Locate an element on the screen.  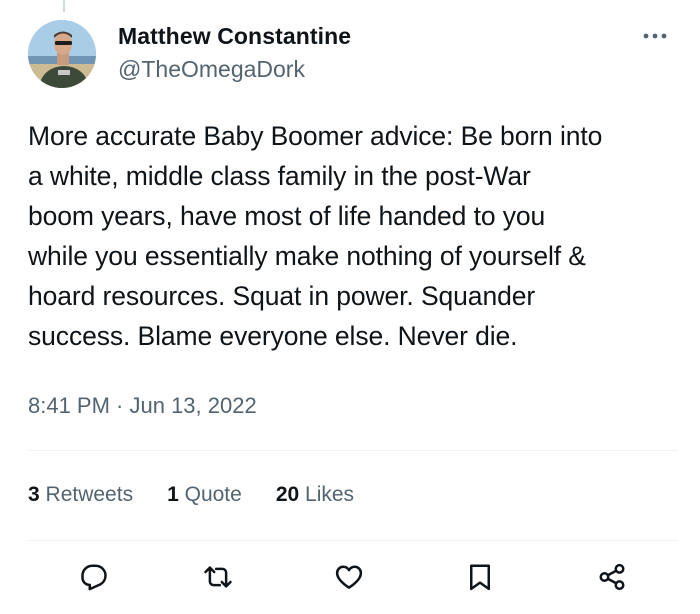
quotes-label: Quote is located at coordinates (213, 494).